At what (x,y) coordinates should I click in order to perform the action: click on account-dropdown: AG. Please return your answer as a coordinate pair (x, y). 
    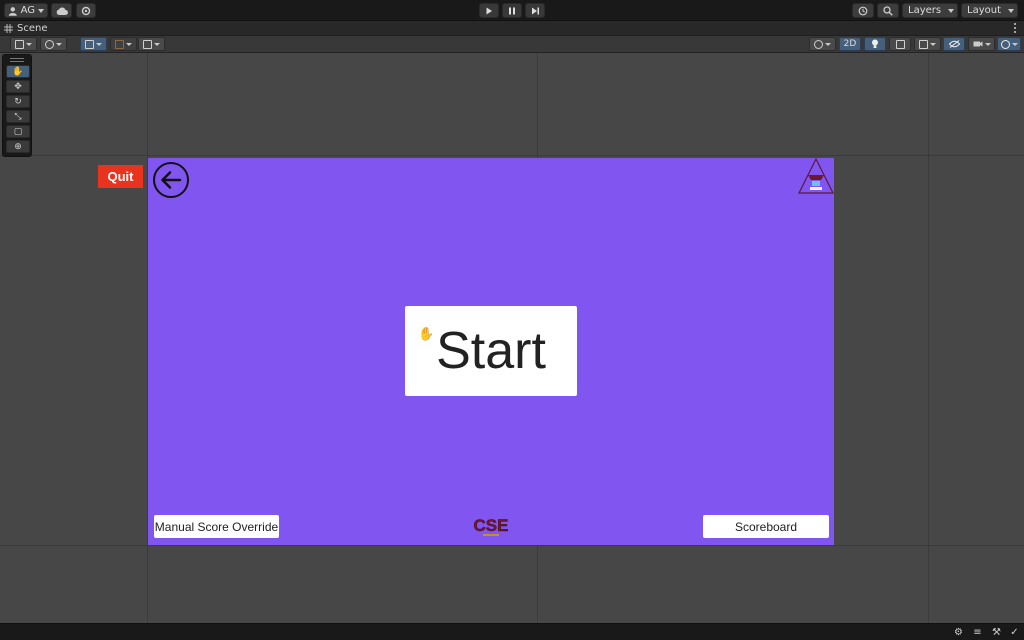
    Looking at the image, I should click on (26, 10).